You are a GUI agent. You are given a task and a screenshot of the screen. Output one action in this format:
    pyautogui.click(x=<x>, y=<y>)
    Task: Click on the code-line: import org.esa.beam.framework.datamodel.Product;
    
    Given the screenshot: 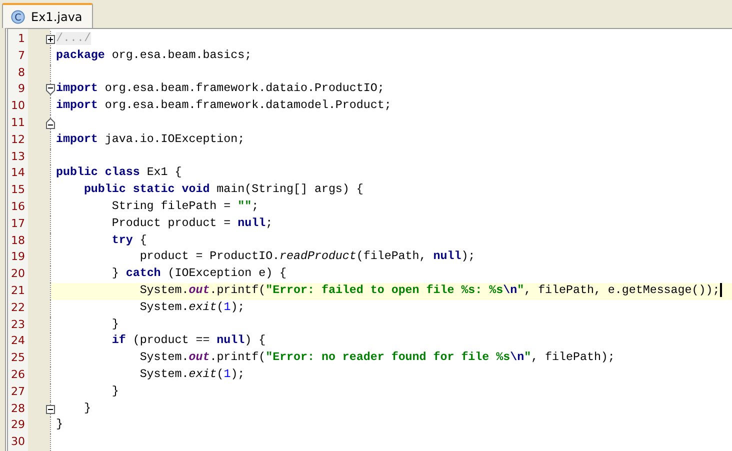 What is the action you would take?
    pyautogui.click(x=224, y=105)
    